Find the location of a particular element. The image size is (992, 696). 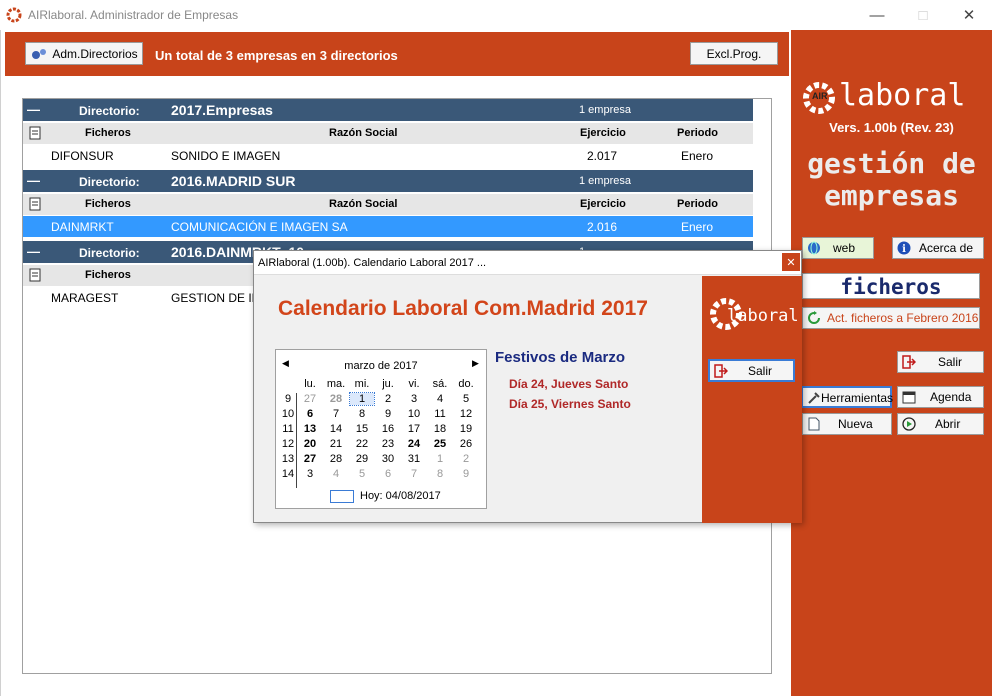

weekday-header: ma. is located at coordinates (336, 384).